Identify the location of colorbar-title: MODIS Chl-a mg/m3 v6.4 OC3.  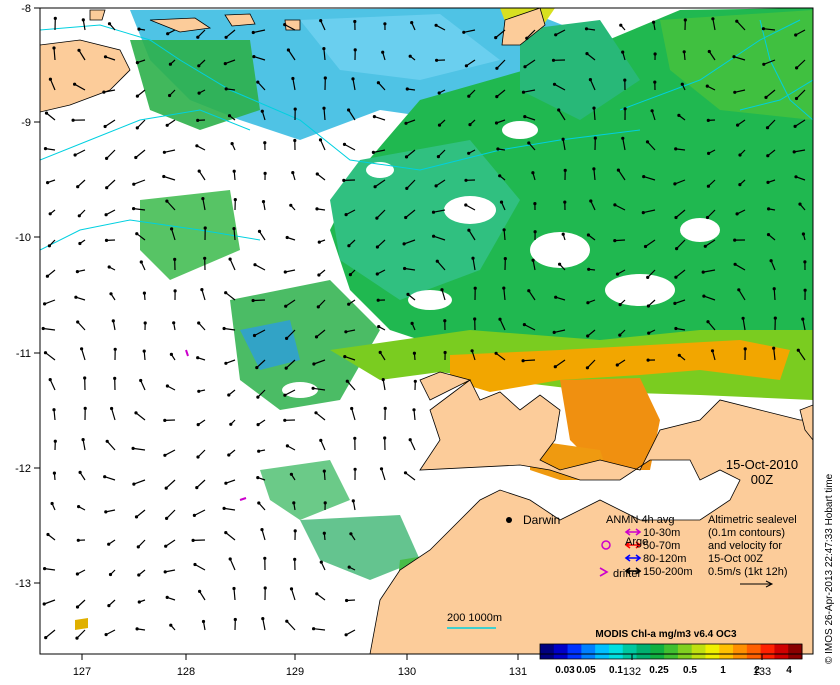
(666, 634).